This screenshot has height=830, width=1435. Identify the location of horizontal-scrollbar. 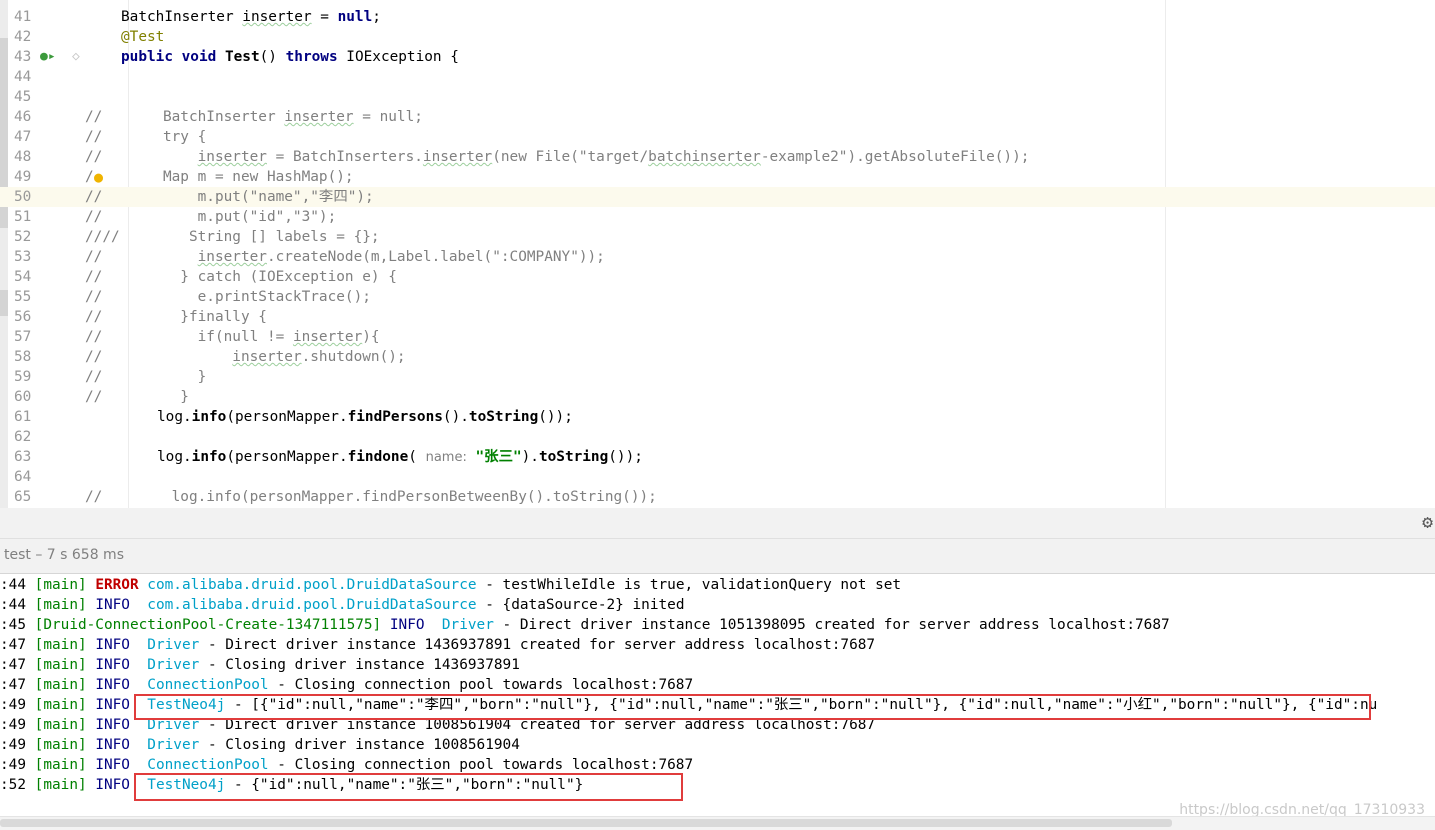
(717, 823).